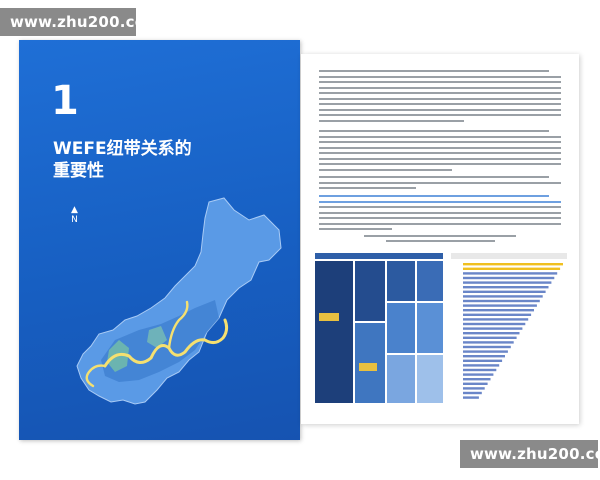 This screenshot has height=480, width=600. I want to click on chapter-title-line-2: 重要性, so click(78, 171).